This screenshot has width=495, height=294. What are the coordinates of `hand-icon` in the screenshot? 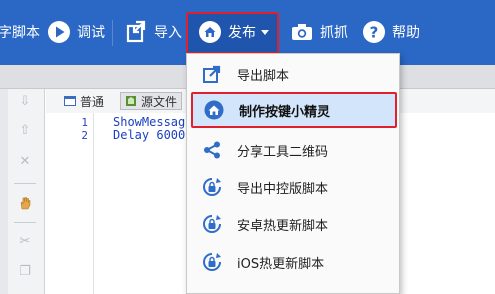 It's located at (25, 203).